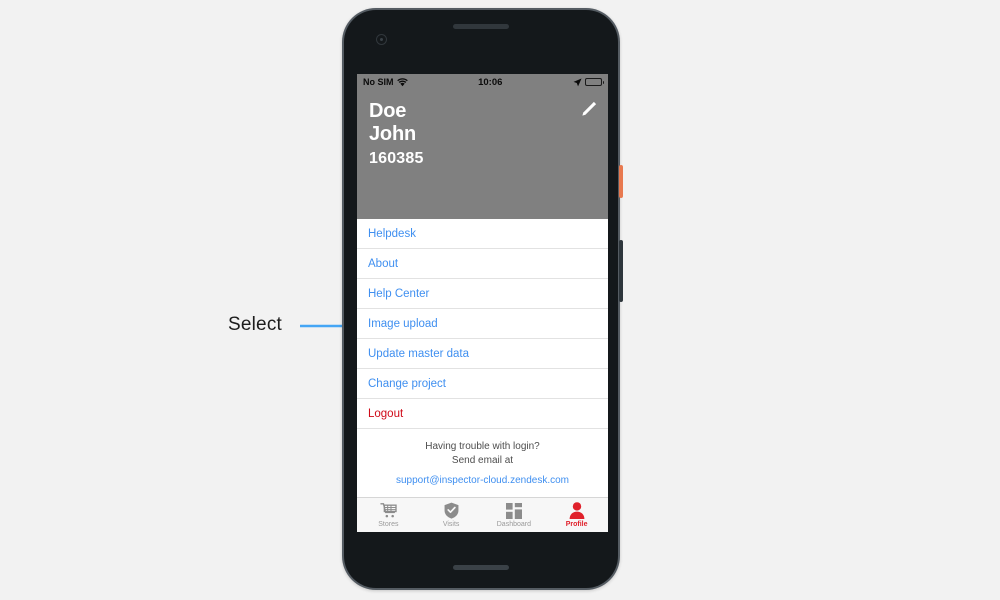  What do you see at coordinates (378, 82) in the screenshot?
I see `carrier-label: No SIM` at bounding box center [378, 82].